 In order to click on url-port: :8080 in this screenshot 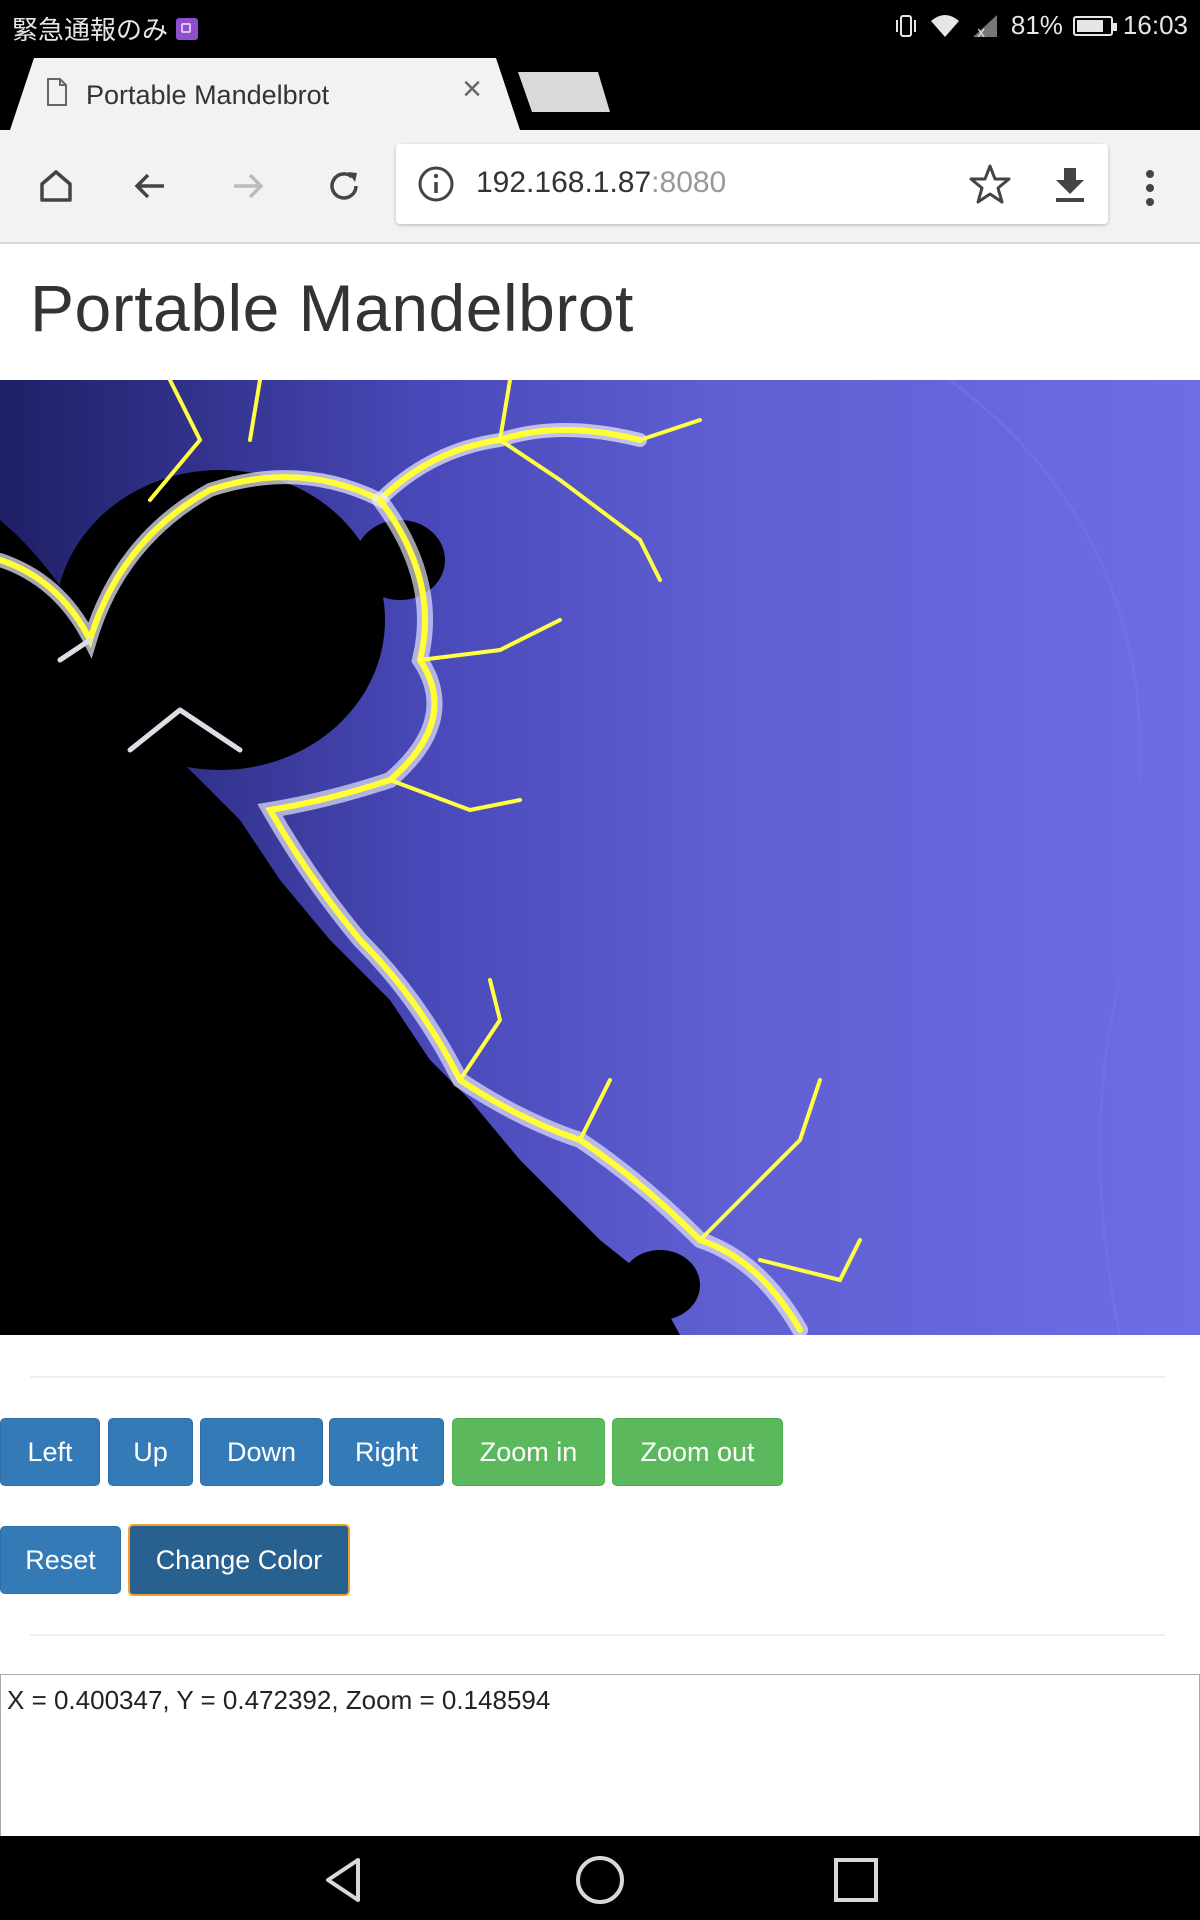, I will do `click(689, 182)`.